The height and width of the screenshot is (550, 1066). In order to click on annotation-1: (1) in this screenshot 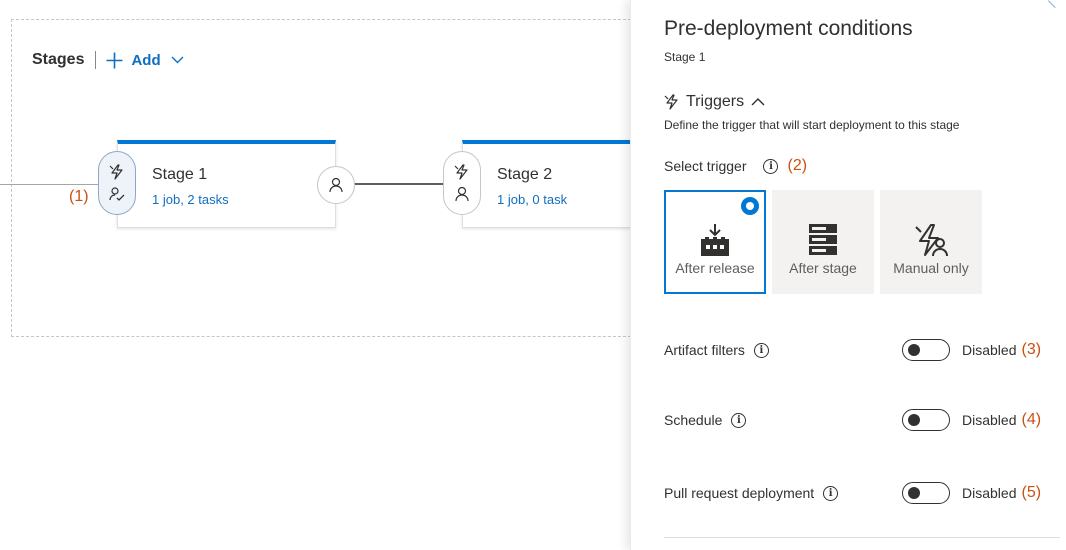, I will do `click(79, 196)`.